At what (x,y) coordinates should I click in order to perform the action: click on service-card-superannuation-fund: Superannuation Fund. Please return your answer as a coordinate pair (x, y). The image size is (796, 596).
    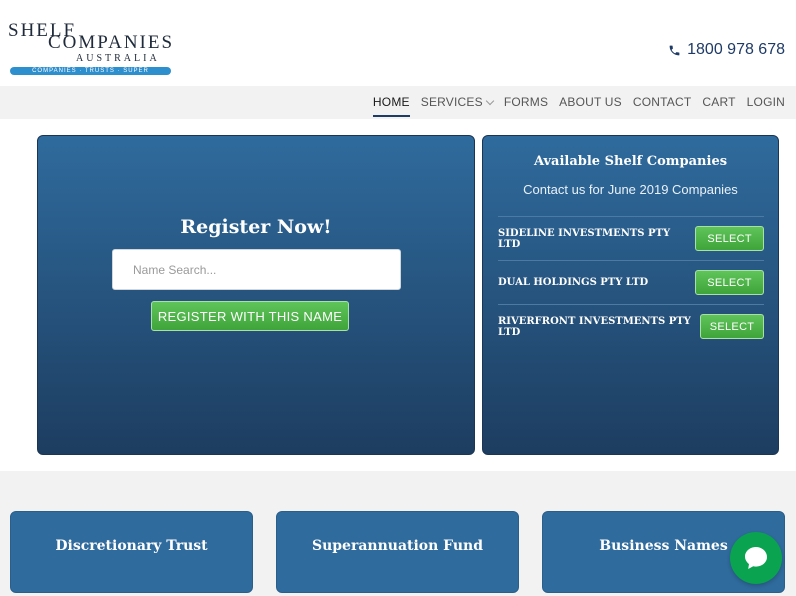
    Looking at the image, I should click on (397, 552).